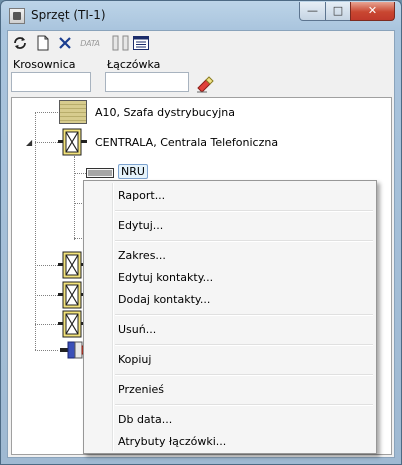 Image resolution: width=402 pixels, height=465 pixels. I want to click on block-icon, so click(100, 173).